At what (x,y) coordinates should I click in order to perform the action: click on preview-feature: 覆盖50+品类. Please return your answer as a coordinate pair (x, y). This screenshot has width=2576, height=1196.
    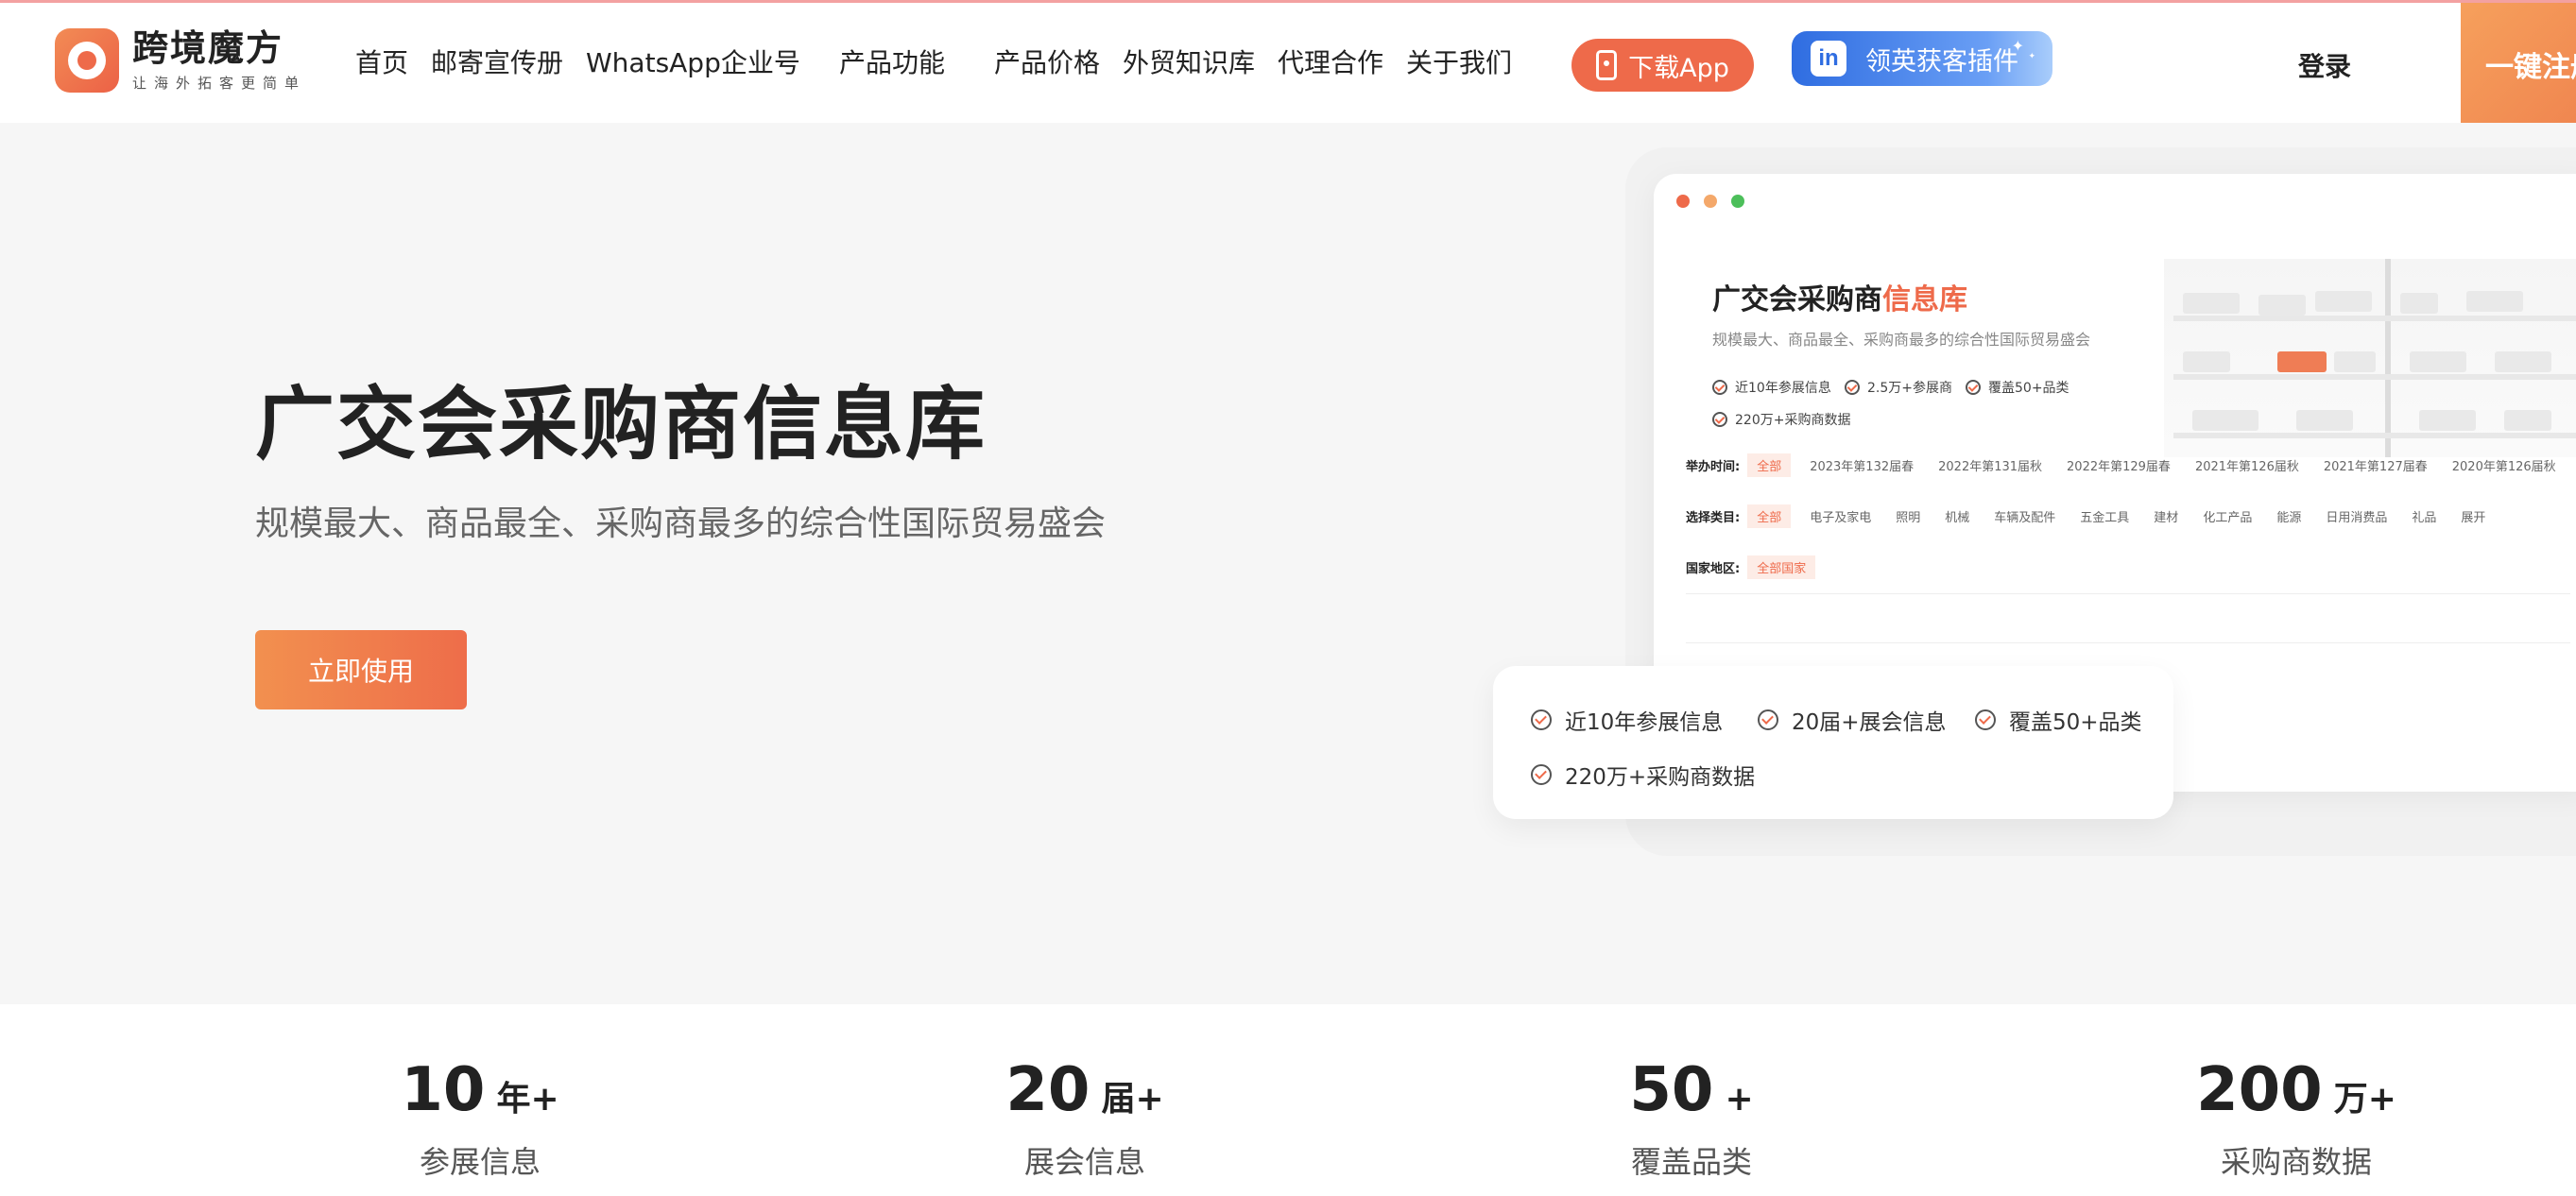
    Looking at the image, I should click on (2017, 388).